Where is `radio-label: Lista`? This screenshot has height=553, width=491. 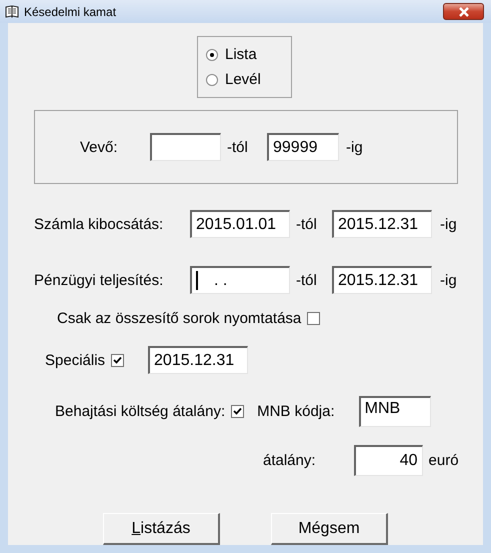
radio-label: Lista is located at coordinates (241, 54).